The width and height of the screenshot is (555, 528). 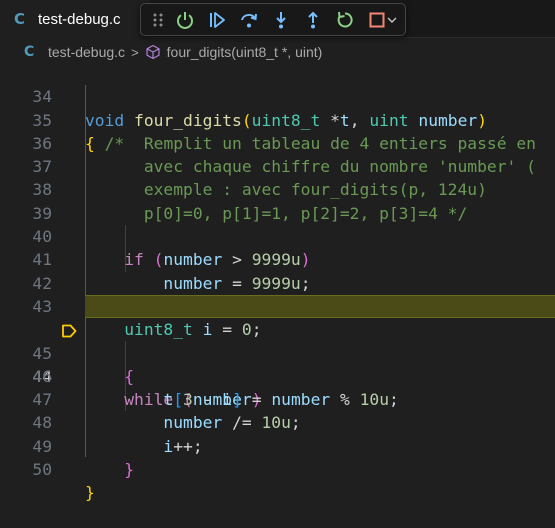 What do you see at coordinates (245, 52) in the screenshot?
I see `breadcrumb-symbol: four_digits(uint8_t *, uint)` at bounding box center [245, 52].